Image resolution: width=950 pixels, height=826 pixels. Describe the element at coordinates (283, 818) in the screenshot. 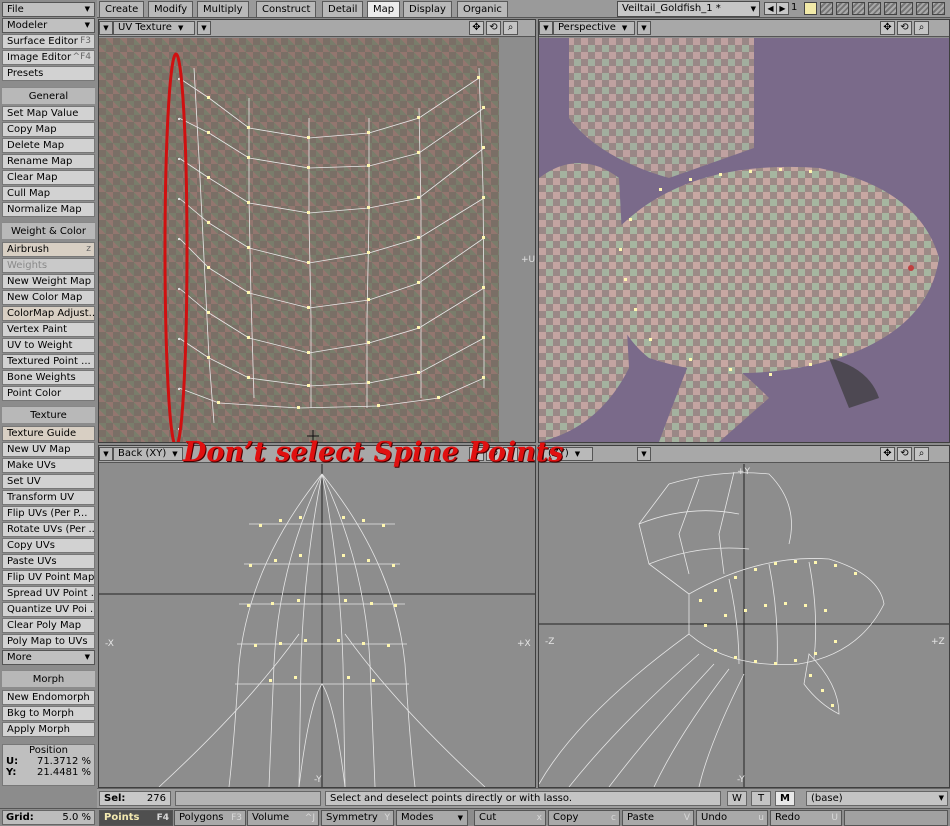

I see `volume-mode-button: Volume ^J` at that location.